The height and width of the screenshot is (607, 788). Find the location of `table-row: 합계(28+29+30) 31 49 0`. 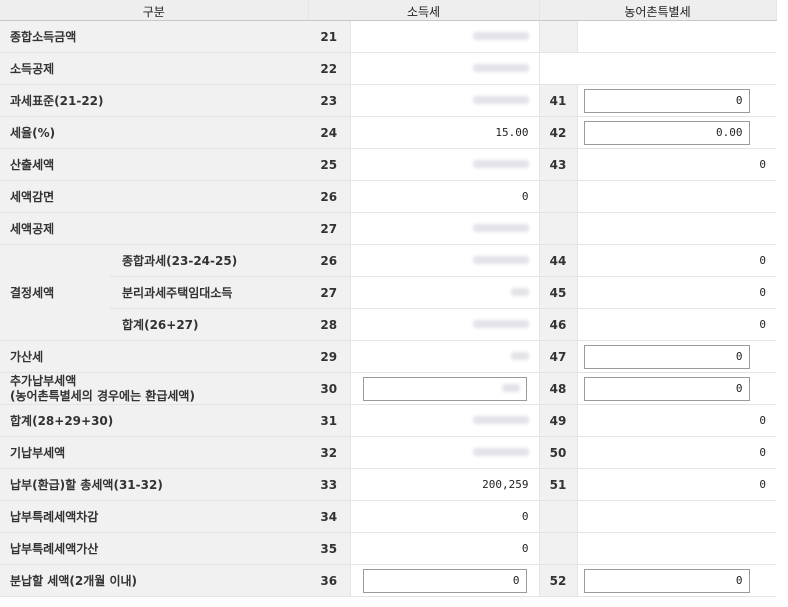

table-row: 합계(28+29+30) 31 49 0 is located at coordinates (388, 420).